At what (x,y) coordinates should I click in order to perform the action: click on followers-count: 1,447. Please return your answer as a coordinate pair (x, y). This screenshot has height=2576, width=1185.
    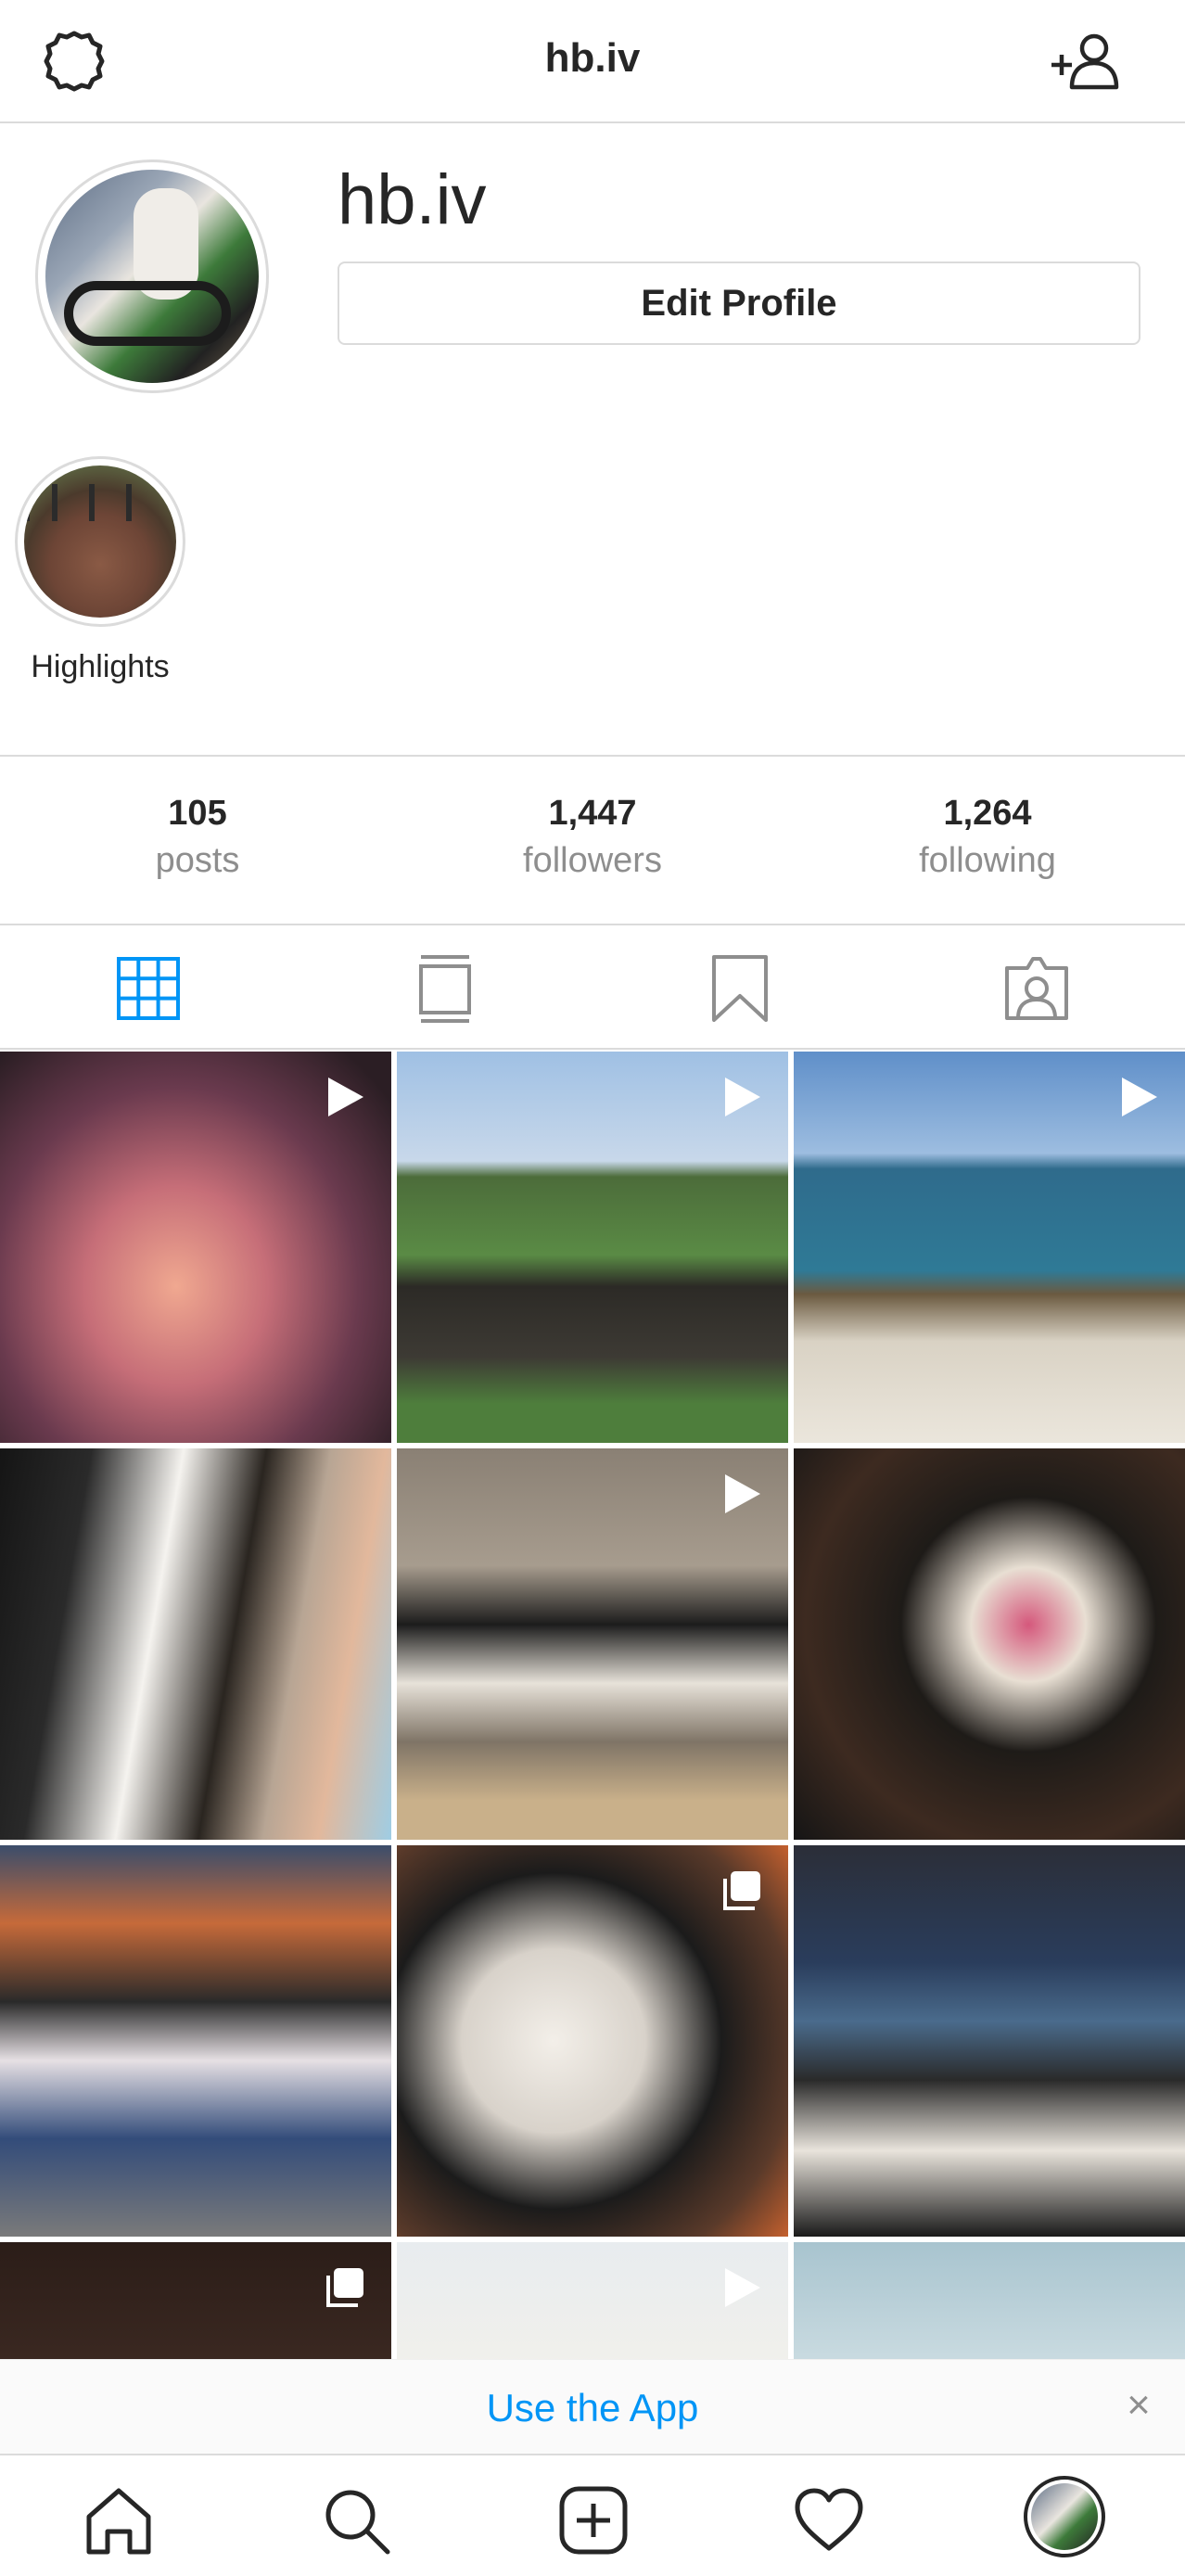
    Looking at the image, I should click on (592, 813).